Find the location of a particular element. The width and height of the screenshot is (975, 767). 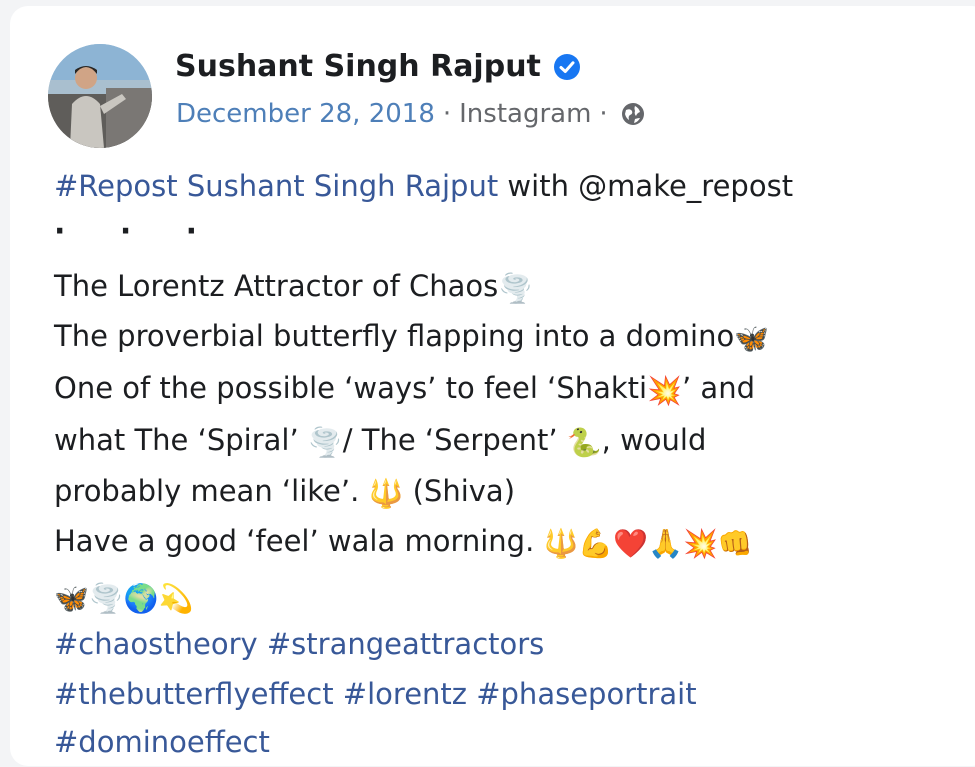

hashtag-links-1: #chaostheory #strangeattractors is located at coordinates (299, 644).